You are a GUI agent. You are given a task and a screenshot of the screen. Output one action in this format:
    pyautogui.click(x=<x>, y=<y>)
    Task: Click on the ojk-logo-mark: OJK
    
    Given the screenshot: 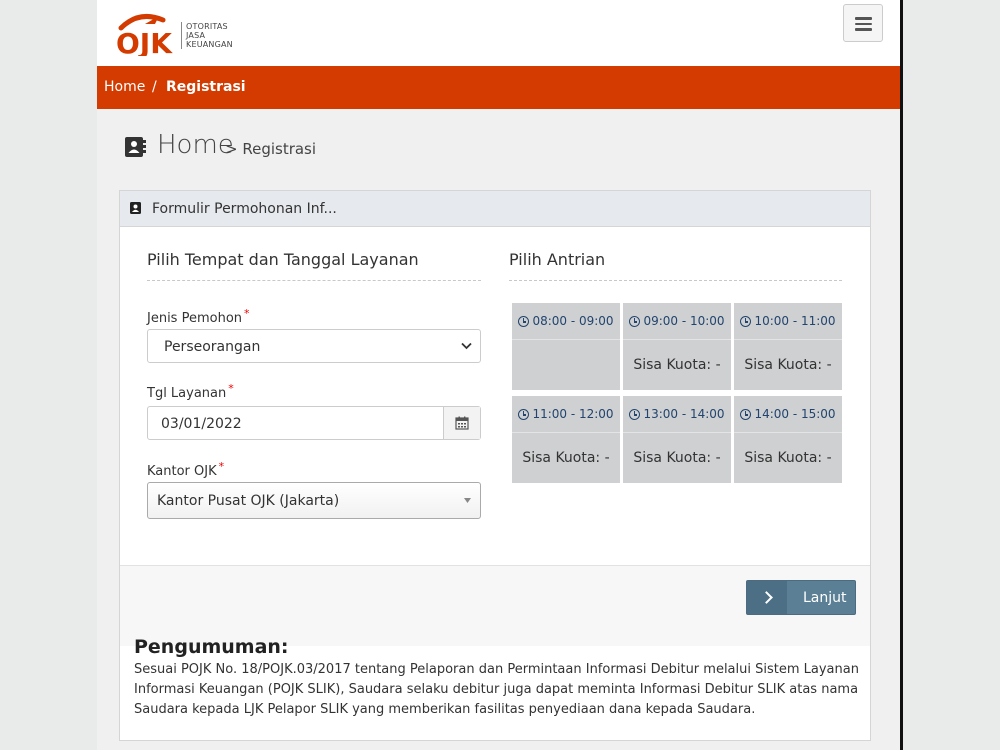 What is the action you would take?
    pyautogui.click(x=144, y=34)
    